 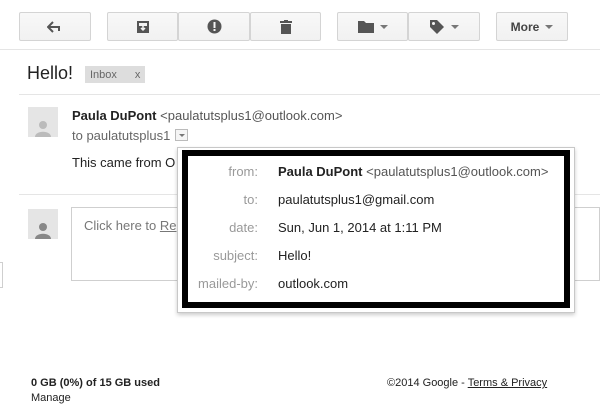 What do you see at coordinates (507, 383) in the screenshot?
I see `terms-link: Terms & Privacy` at bounding box center [507, 383].